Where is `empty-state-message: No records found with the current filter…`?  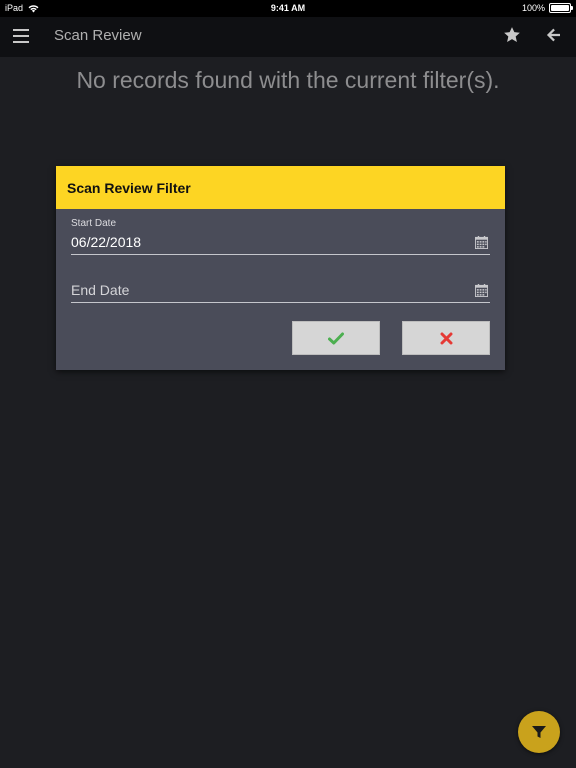 empty-state-message: No records found with the current filter… is located at coordinates (288, 80).